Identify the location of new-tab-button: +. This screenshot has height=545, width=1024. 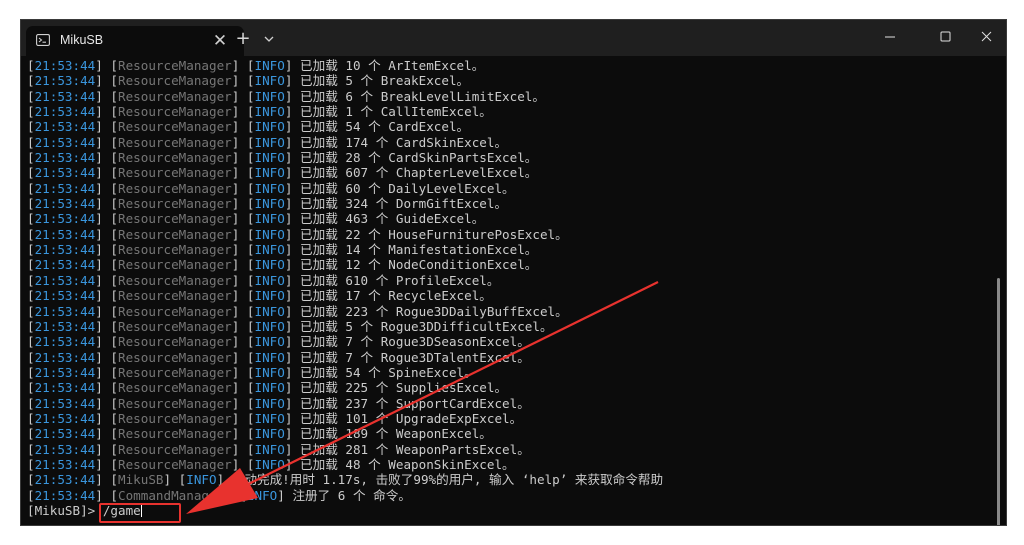
(243, 39).